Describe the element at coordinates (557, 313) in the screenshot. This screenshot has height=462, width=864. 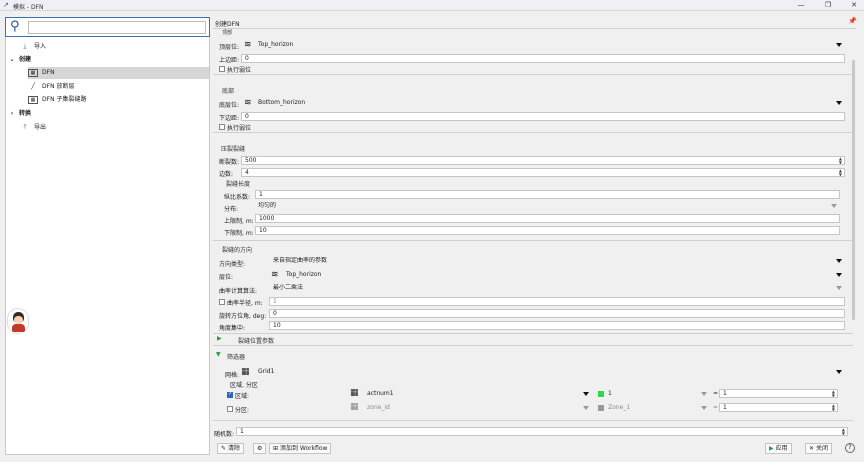
I see `azimuth-input: 0` at that location.